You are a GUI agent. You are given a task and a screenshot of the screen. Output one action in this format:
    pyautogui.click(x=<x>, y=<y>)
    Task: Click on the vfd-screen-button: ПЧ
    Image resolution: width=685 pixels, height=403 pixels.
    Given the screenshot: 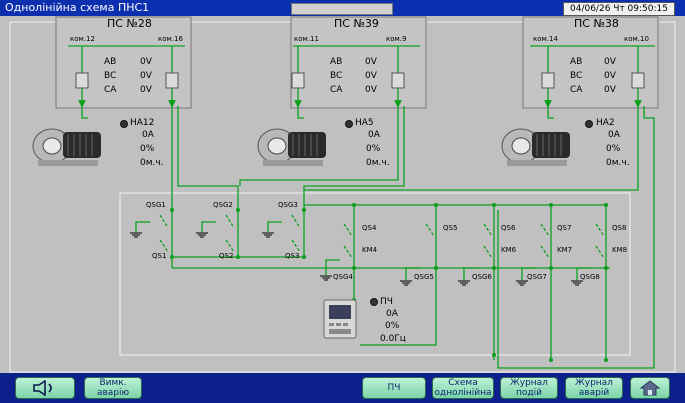 What is the action you would take?
    pyautogui.click(x=394, y=388)
    